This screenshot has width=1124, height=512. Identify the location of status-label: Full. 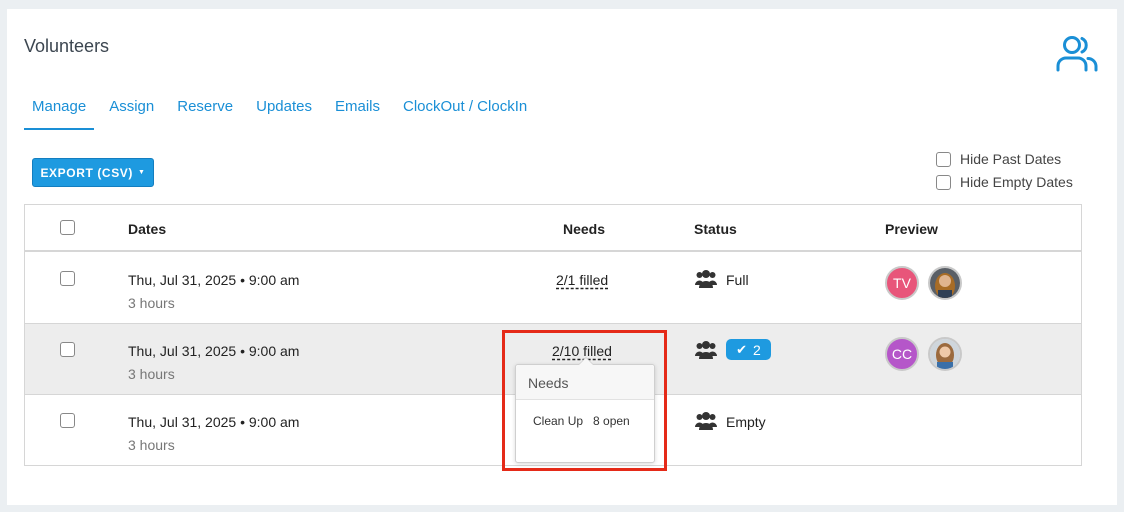
(737, 280).